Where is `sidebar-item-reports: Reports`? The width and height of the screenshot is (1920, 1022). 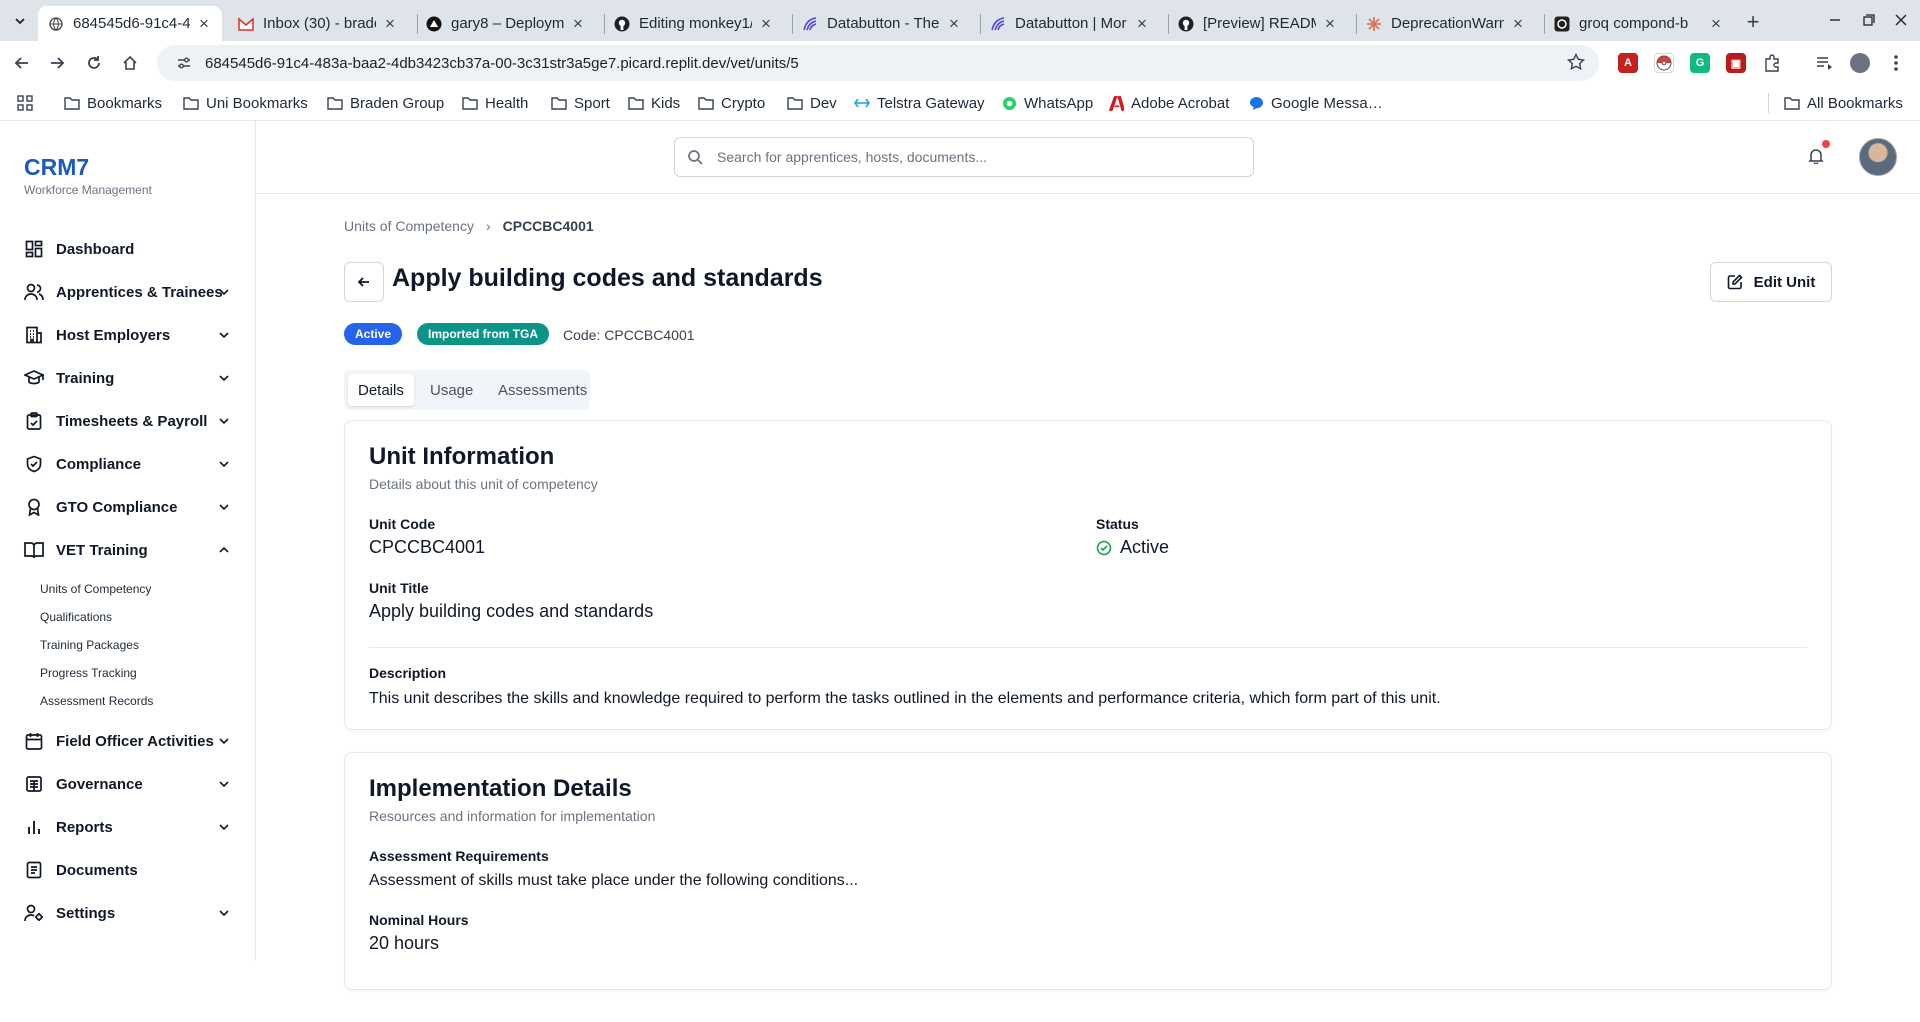 sidebar-item-reports: Reports is located at coordinates (128, 827).